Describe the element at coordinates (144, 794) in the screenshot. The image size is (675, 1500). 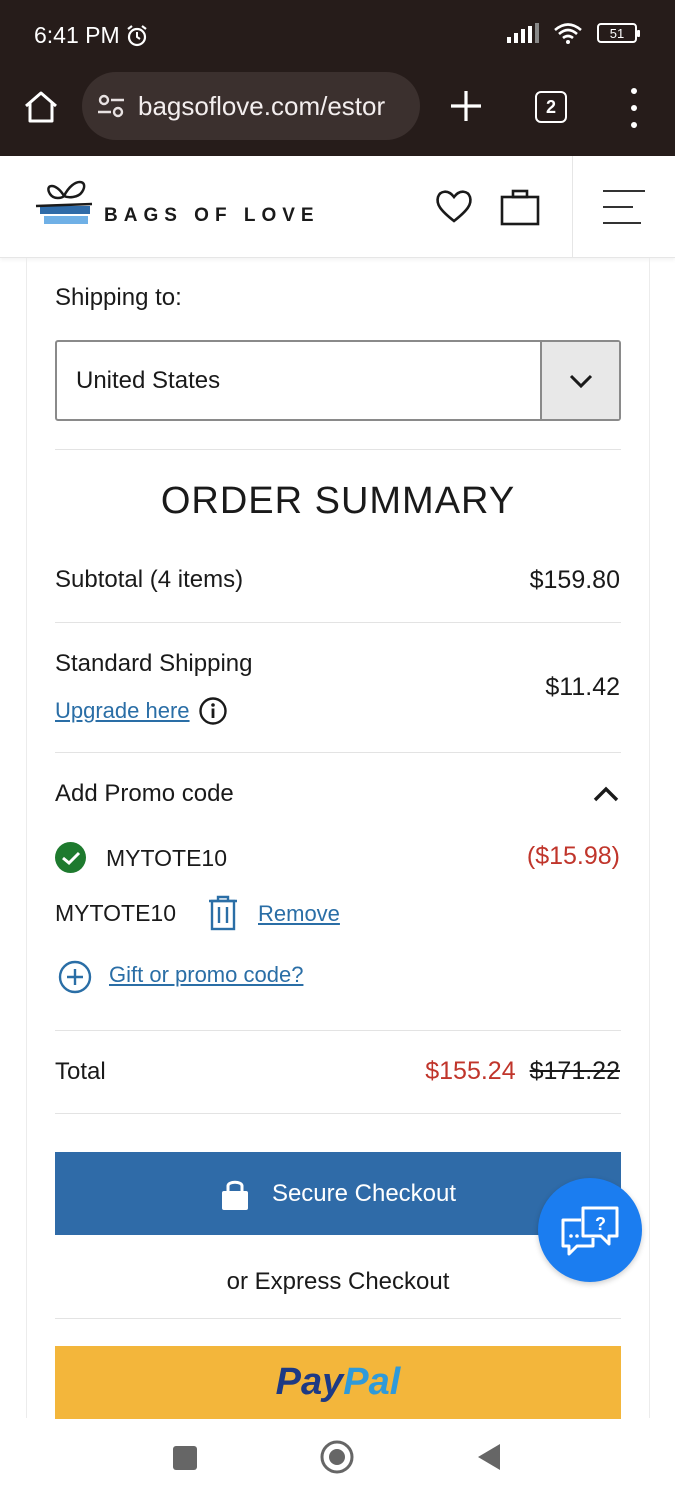
I see `promo-section-label: Add Promo code` at that location.